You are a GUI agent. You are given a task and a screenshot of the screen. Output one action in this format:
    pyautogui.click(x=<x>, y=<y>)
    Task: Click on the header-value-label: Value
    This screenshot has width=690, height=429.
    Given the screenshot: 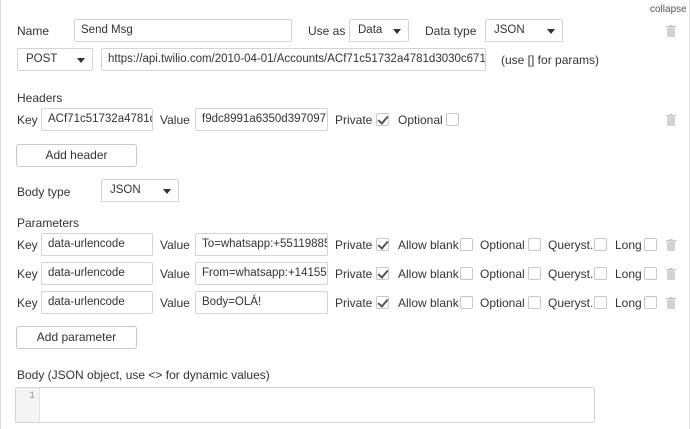 What is the action you would take?
    pyautogui.click(x=175, y=120)
    